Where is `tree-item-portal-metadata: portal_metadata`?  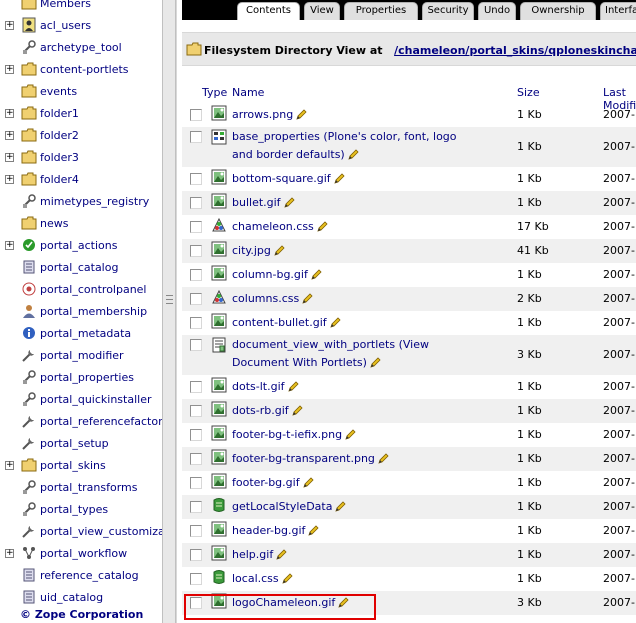 tree-item-portal-metadata: portal_metadata is located at coordinates (81, 333).